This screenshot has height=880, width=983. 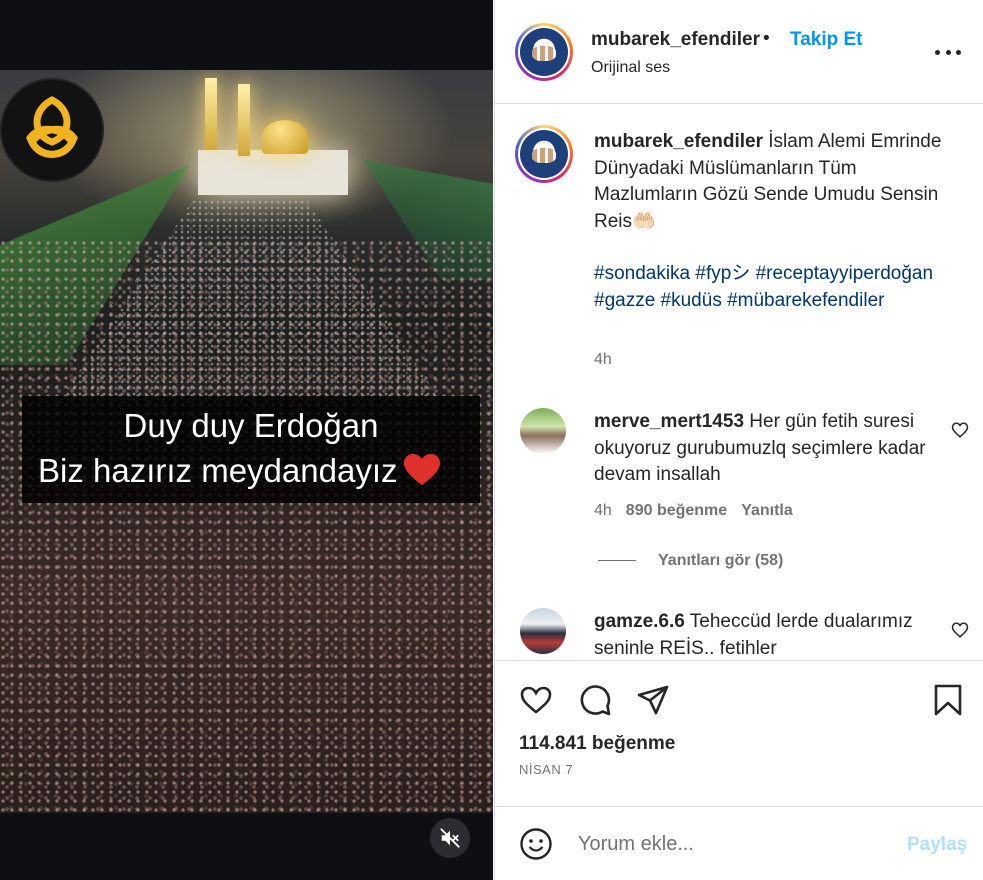 What do you see at coordinates (603, 510) in the screenshot?
I see `comment-timestamp: 4h` at bounding box center [603, 510].